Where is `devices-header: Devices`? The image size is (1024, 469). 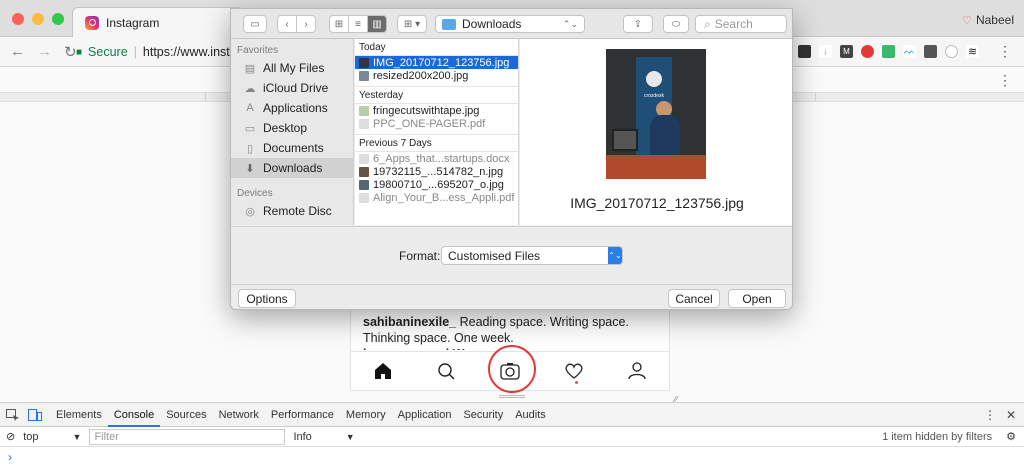
devices-header: Devices is located at coordinates (255, 193).